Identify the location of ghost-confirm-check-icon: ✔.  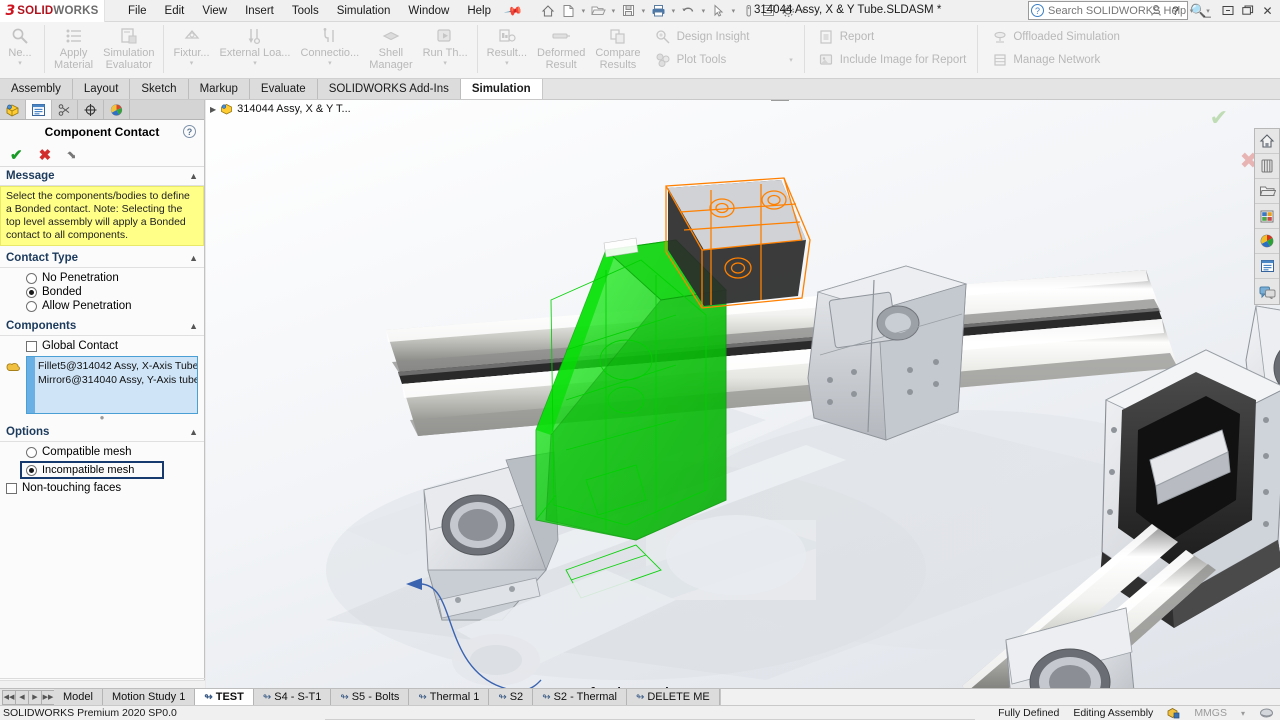
(1219, 118).